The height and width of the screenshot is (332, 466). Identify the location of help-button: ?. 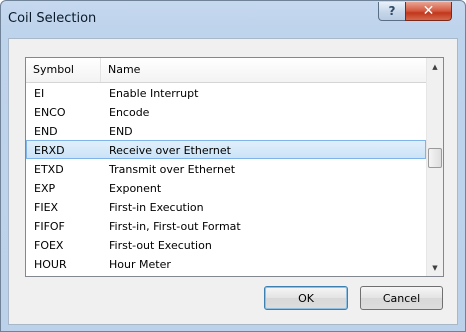
(392, 11).